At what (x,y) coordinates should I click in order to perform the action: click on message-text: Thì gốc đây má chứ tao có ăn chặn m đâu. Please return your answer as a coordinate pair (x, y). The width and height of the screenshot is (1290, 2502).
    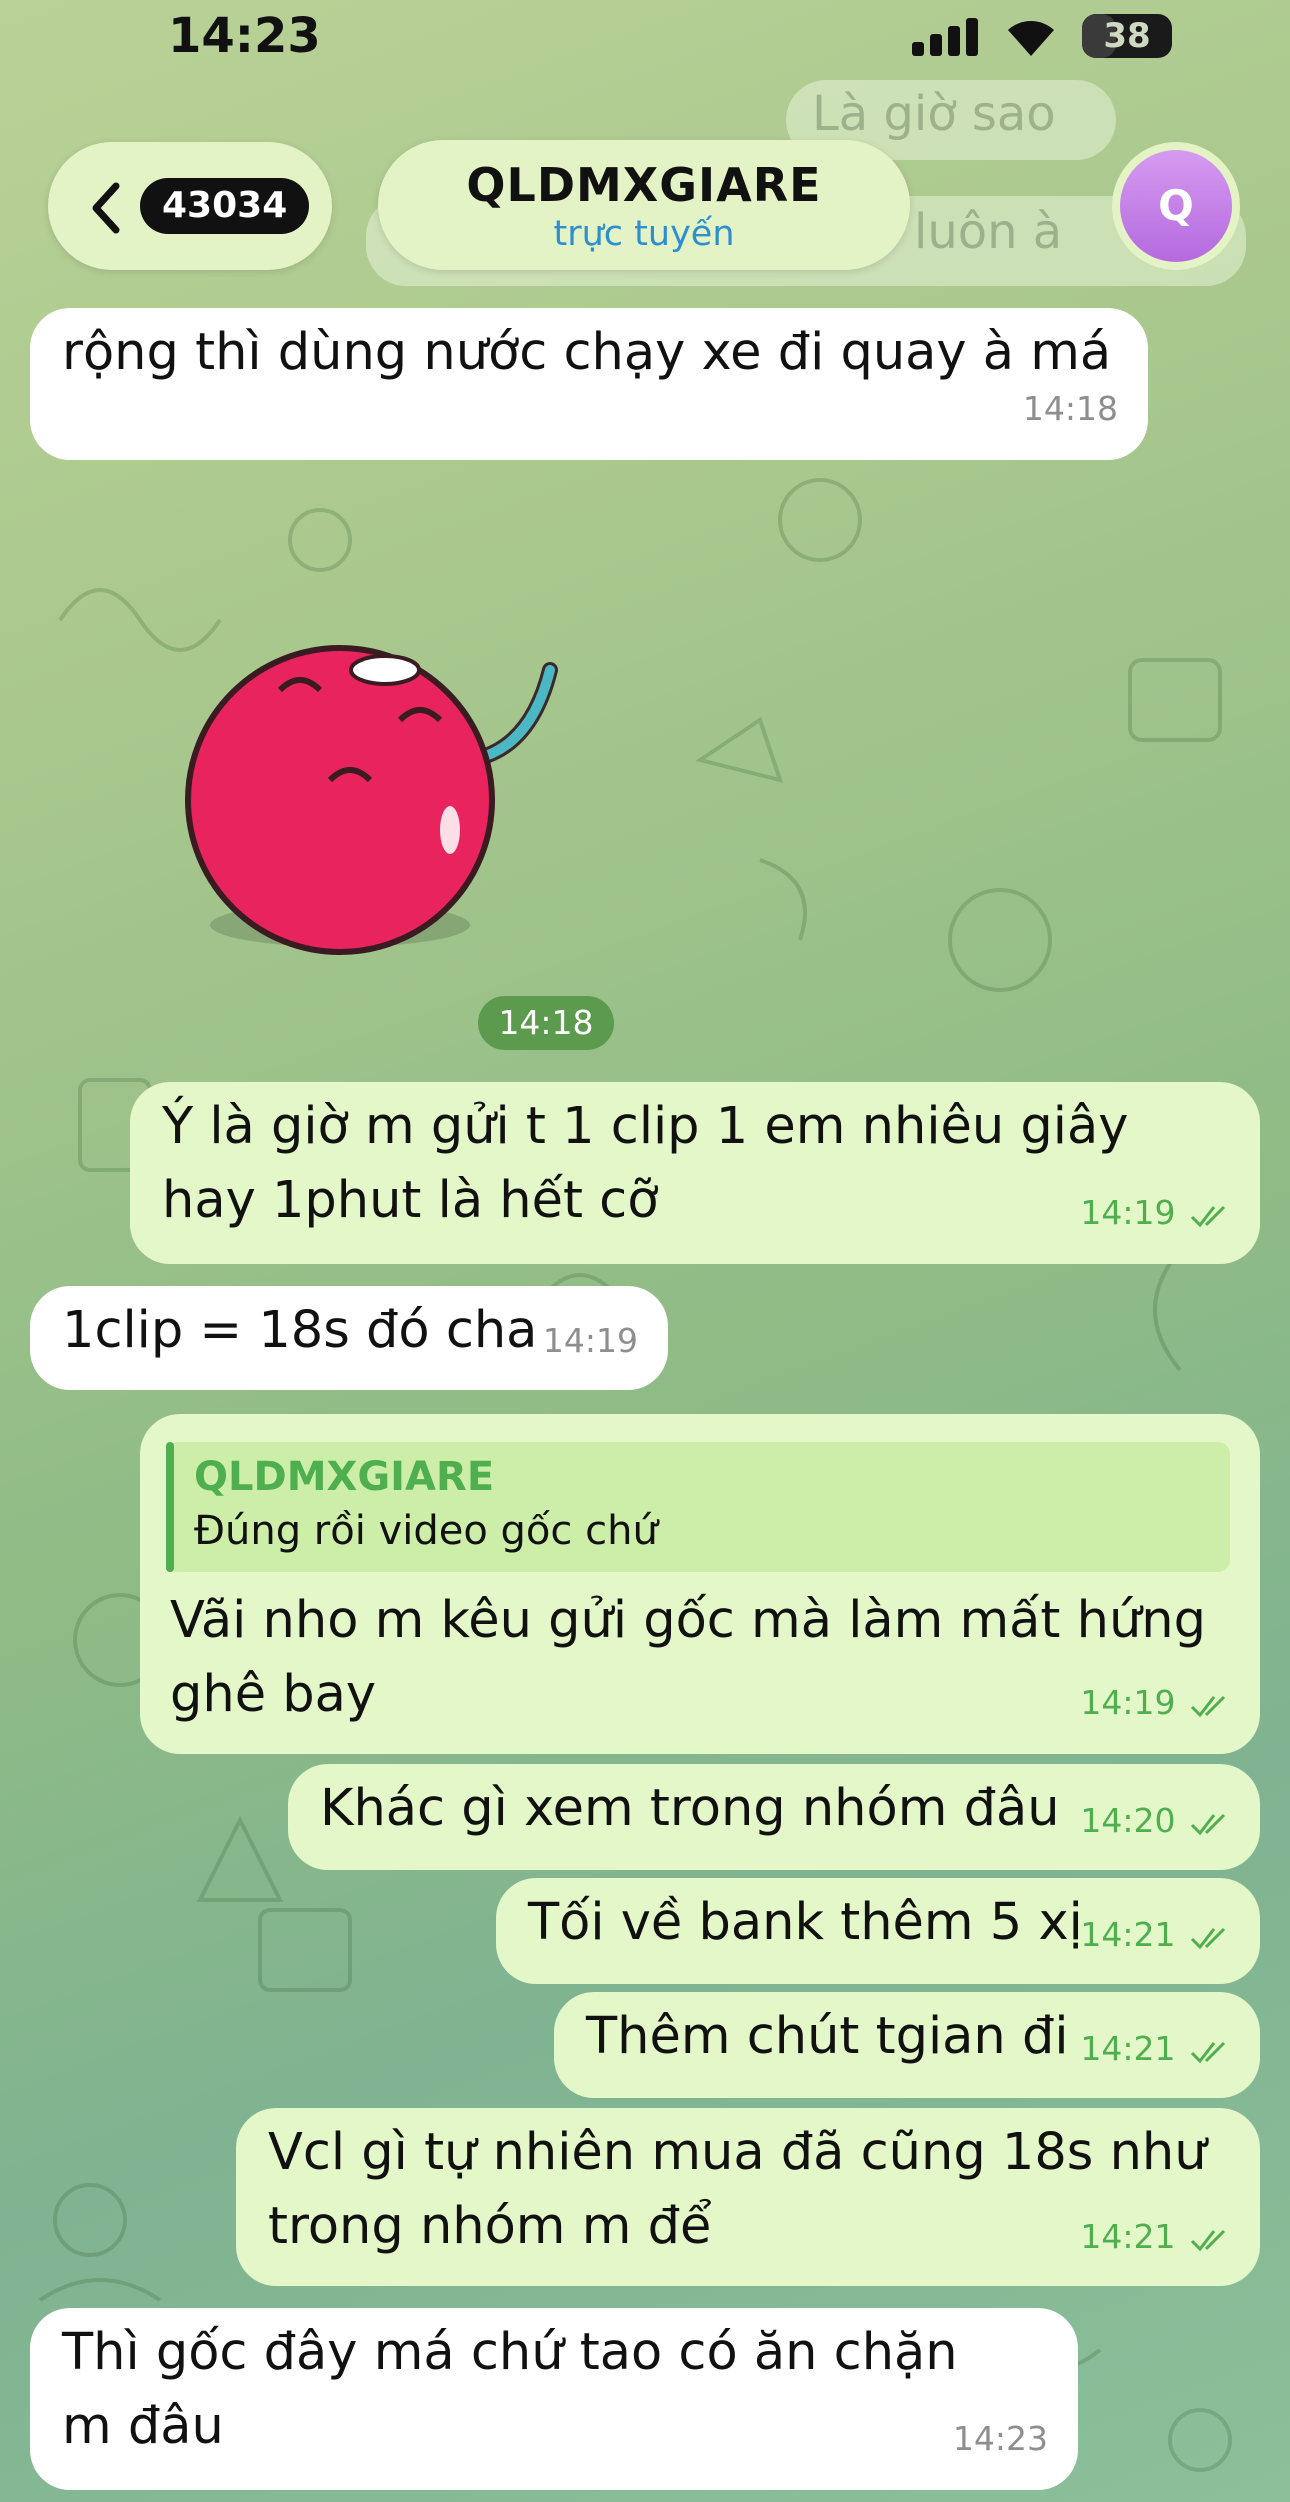
    Looking at the image, I should click on (510, 2389).